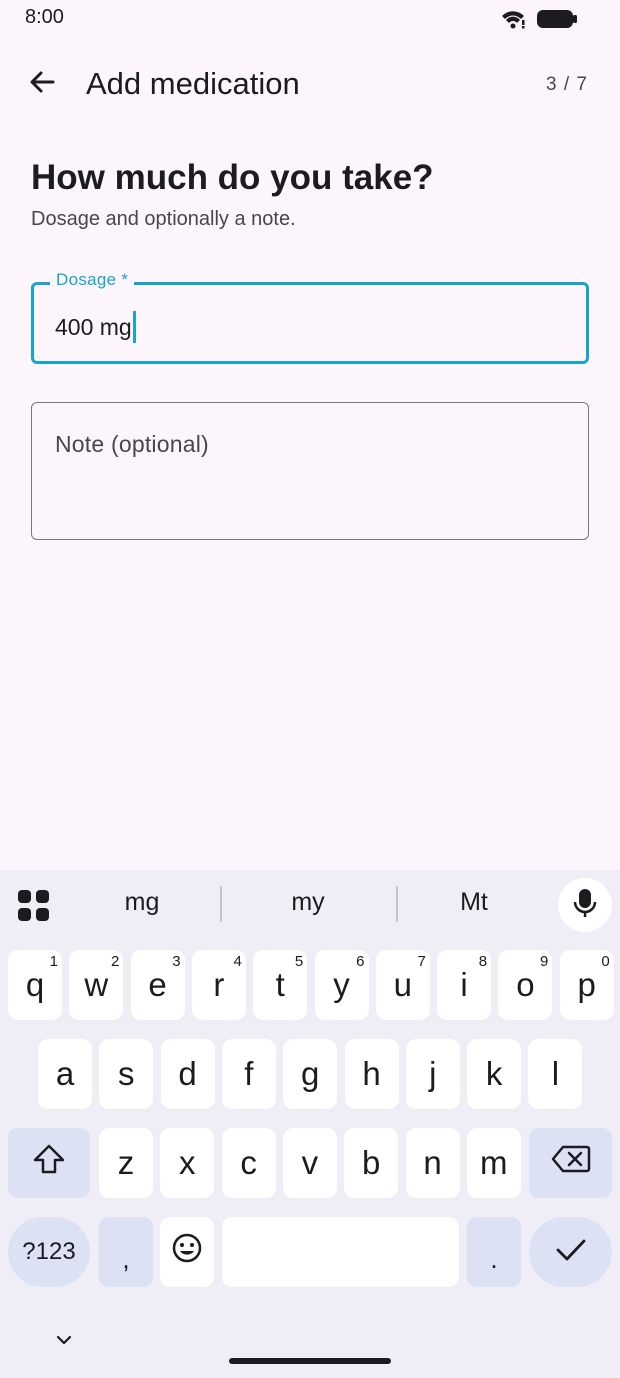 The height and width of the screenshot is (1378, 620). I want to click on key-i: i8, so click(464, 985).